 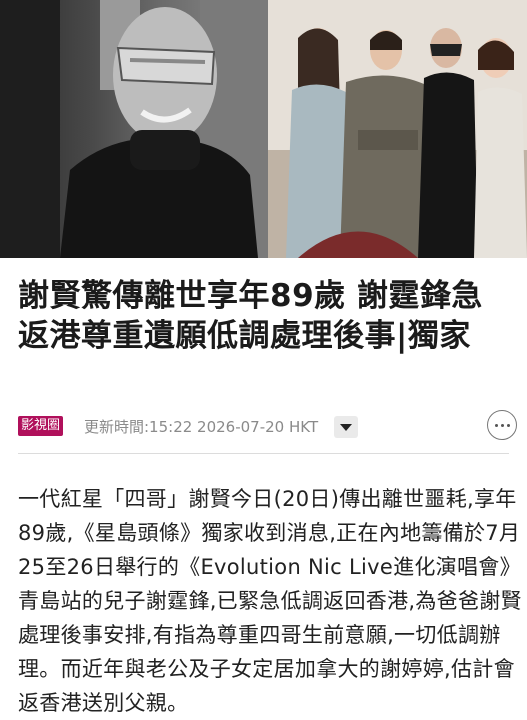 What do you see at coordinates (41, 426) in the screenshot?
I see `category-tag: 影視圈` at bounding box center [41, 426].